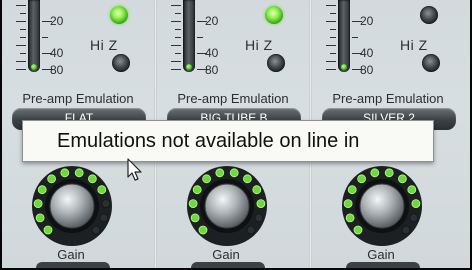 This screenshot has height=270, width=472. I want to click on arrow-pointer-icon, so click(134, 169).